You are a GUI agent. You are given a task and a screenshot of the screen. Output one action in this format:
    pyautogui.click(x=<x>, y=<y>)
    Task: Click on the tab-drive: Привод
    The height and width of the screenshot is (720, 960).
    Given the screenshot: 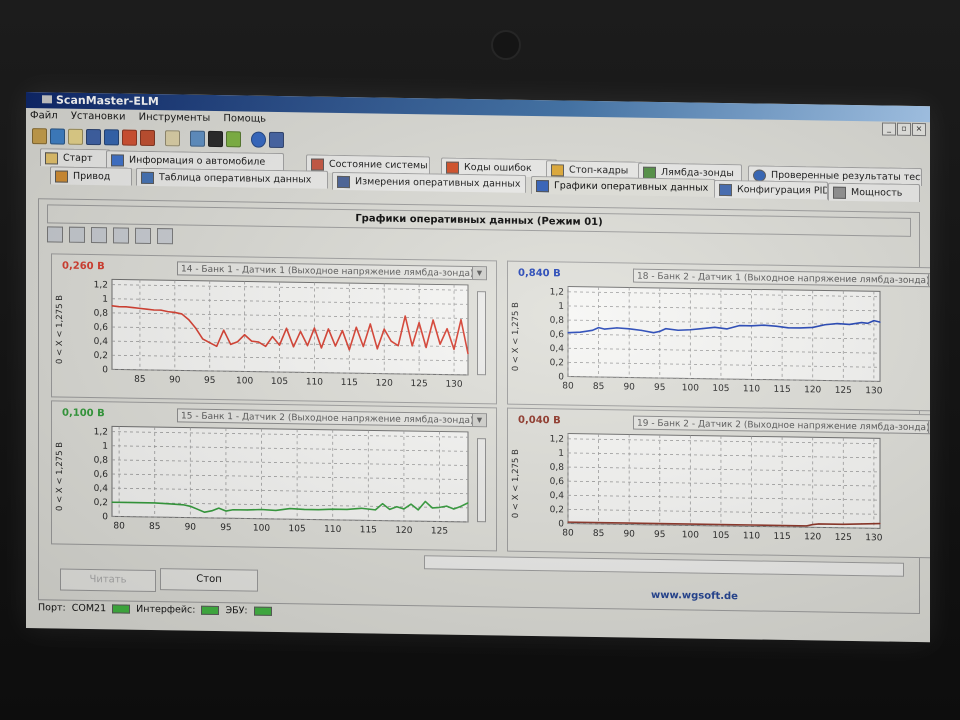 What is the action you would take?
    pyautogui.click(x=91, y=176)
    